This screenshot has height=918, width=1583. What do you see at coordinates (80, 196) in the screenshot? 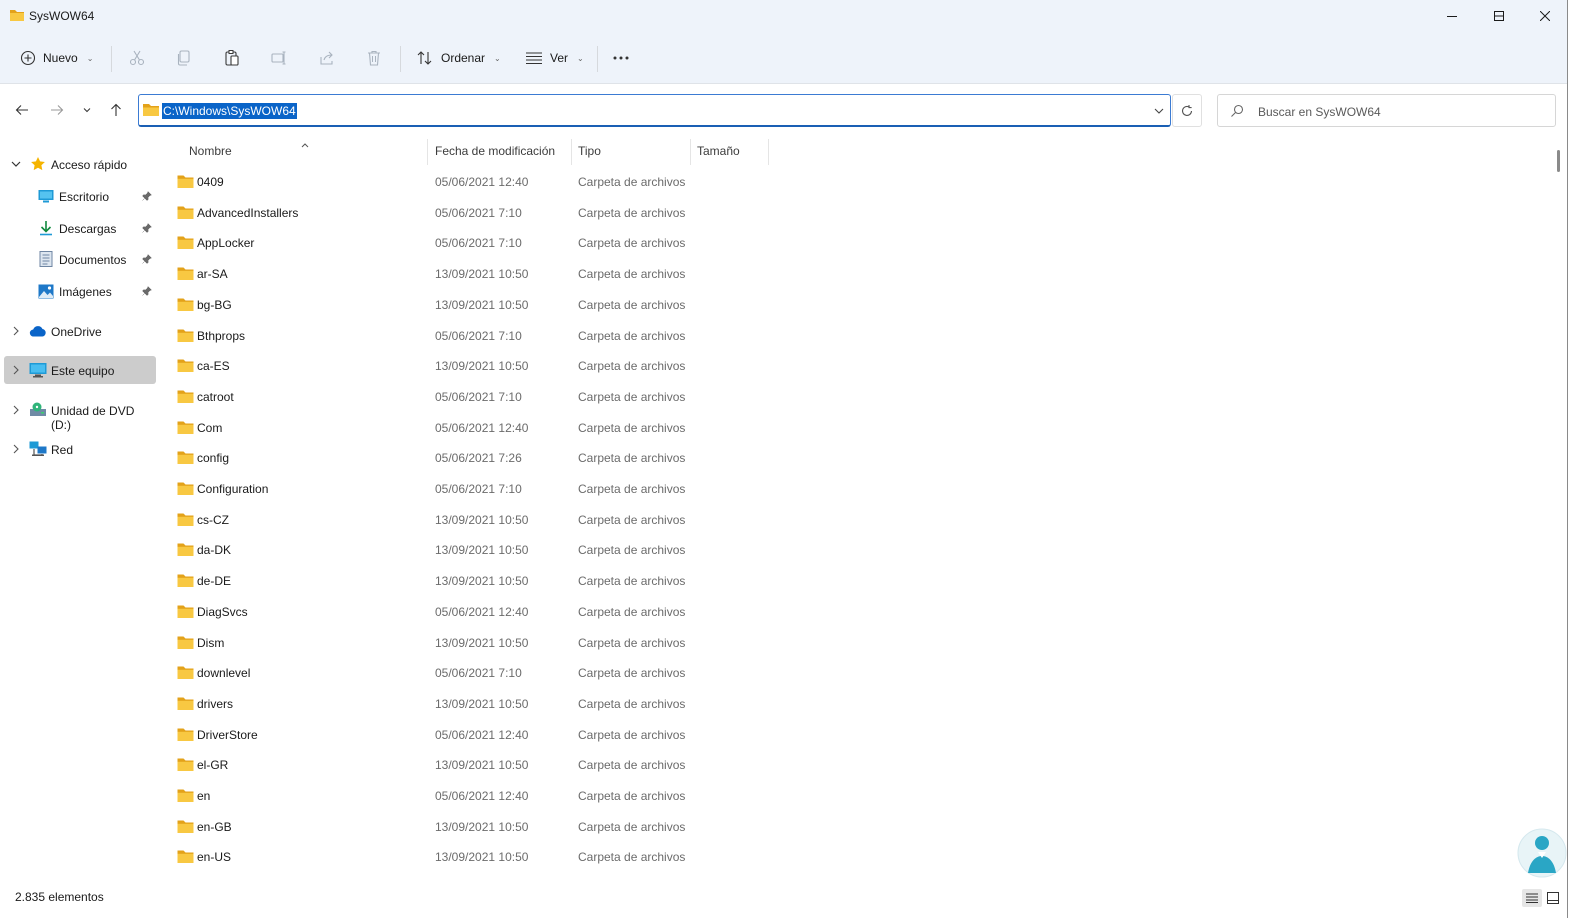
I see `nav-item-desktop: Escritorio` at bounding box center [80, 196].